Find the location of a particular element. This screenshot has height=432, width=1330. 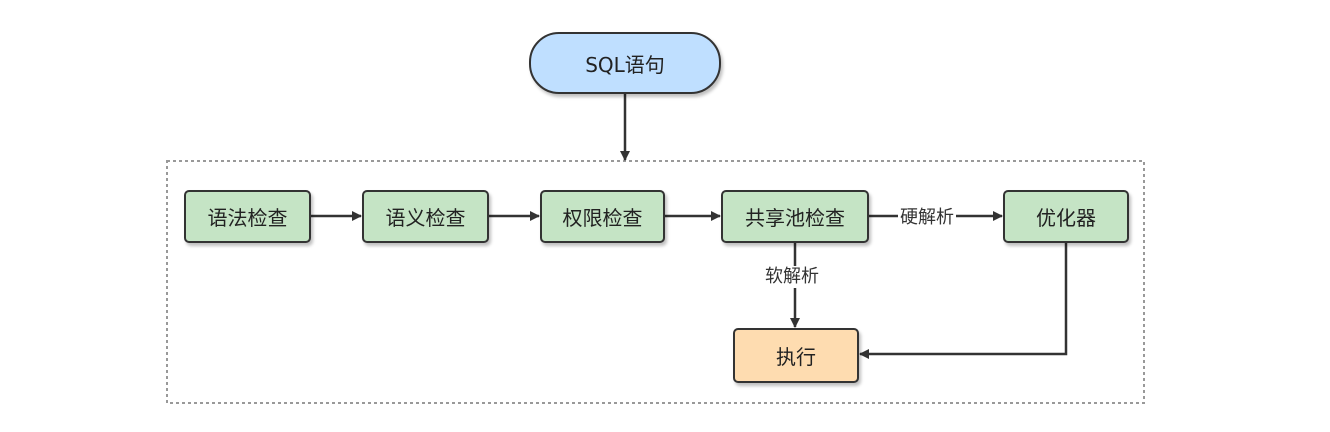

node-sql-statement: SQL语句 is located at coordinates (625, 63).